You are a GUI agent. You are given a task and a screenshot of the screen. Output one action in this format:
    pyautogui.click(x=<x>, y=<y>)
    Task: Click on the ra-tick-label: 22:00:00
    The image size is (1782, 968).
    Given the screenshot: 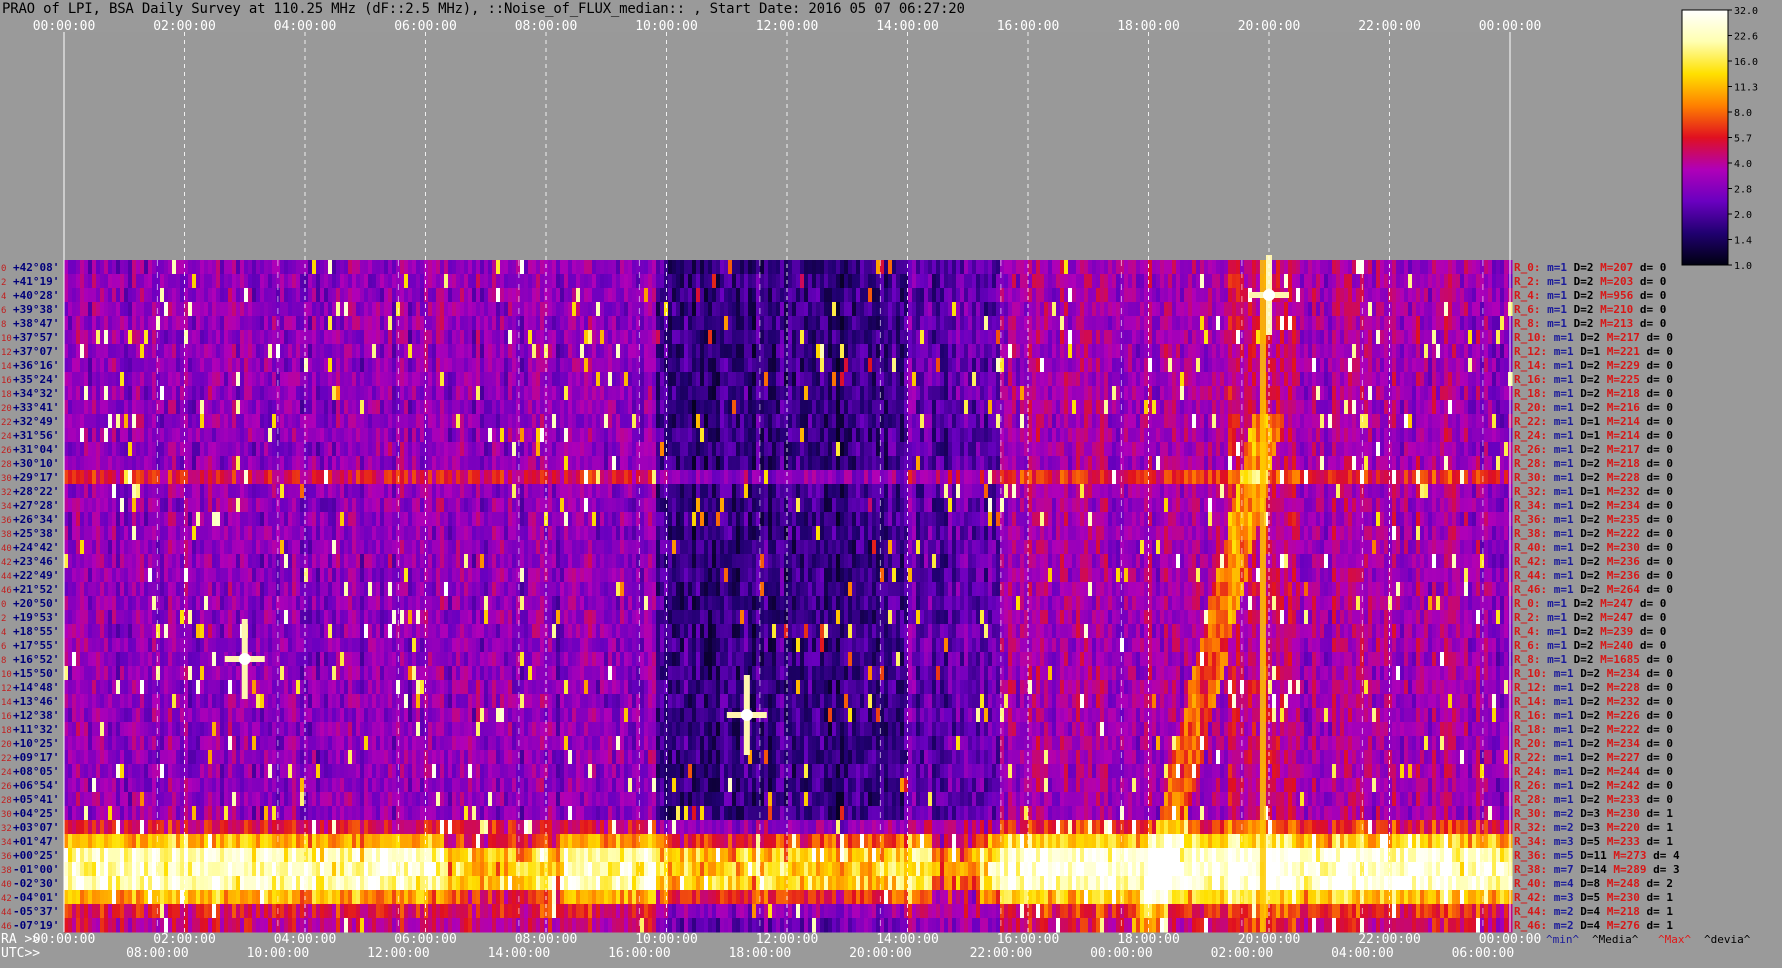 What is the action you would take?
    pyautogui.click(x=1389, y=939)
    